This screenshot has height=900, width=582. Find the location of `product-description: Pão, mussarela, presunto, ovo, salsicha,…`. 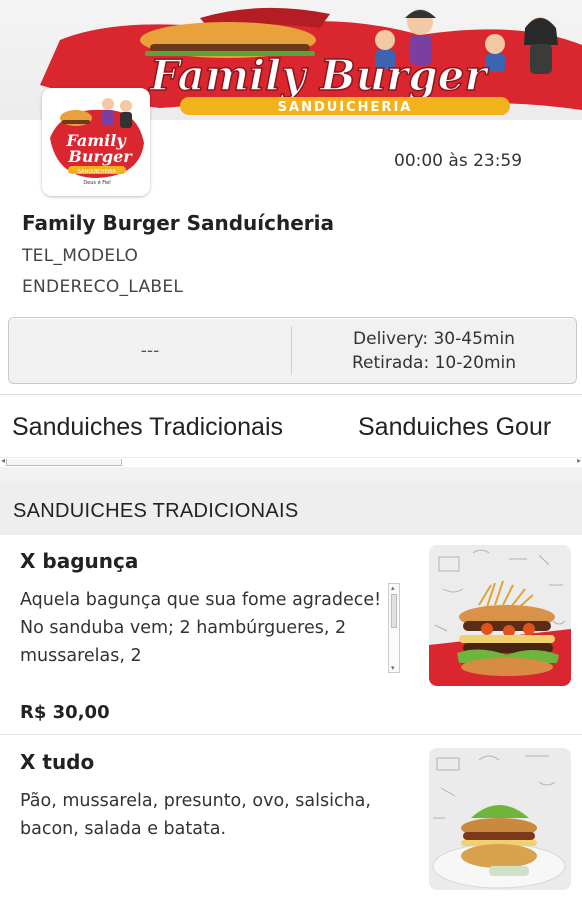

product-description: Pão, mussarela, presunto, ovo, salsicha,… is located at coordinates (195, 815).